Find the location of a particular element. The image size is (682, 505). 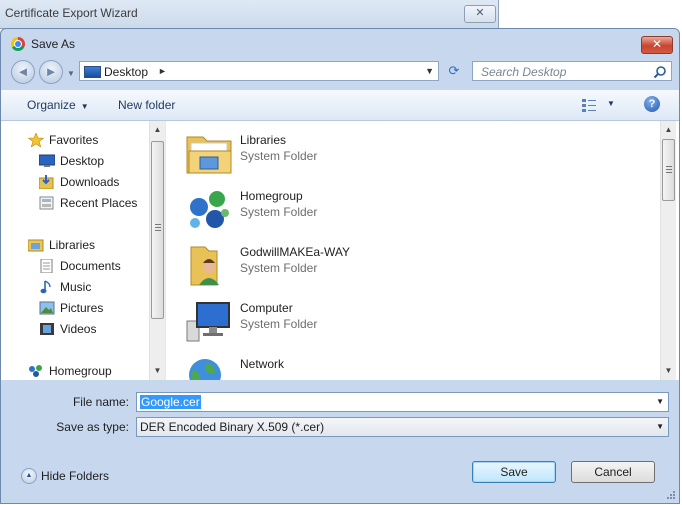

view-dropdown-icon: ▼ is located at coordinates (611, 103).